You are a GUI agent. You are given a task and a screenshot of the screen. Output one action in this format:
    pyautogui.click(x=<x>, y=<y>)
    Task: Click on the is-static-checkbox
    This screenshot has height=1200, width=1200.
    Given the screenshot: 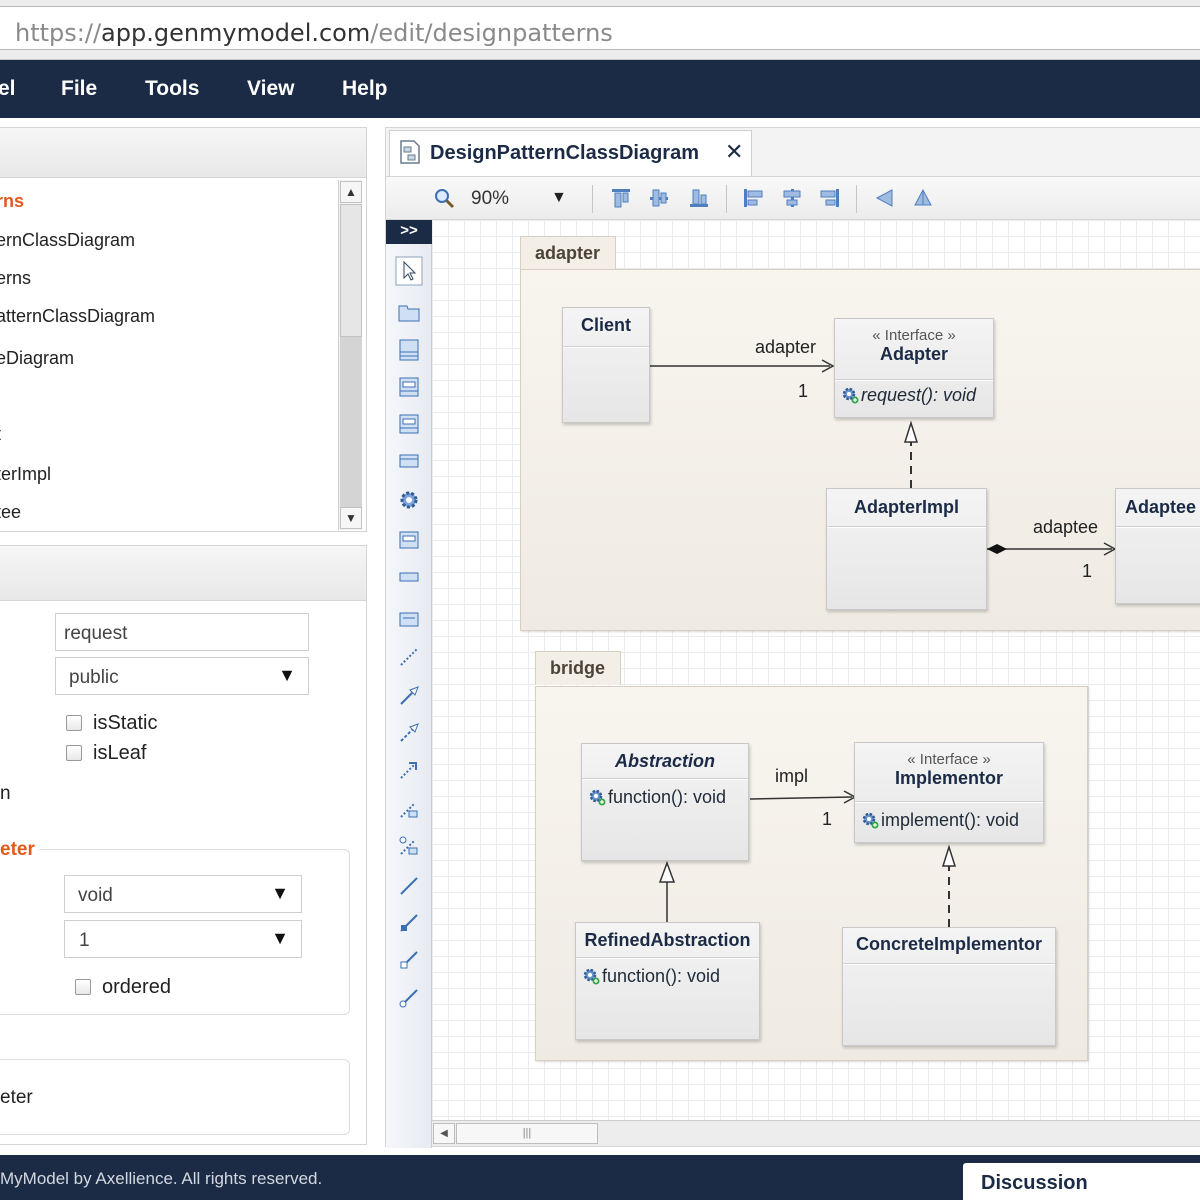 What is the action you would take?
    pyautogui.click(x=74, y=723)
    